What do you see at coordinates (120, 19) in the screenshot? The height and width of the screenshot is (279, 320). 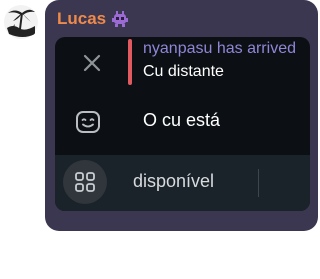 I see `alien-emoji-icon` at bounding box center [120, 19].